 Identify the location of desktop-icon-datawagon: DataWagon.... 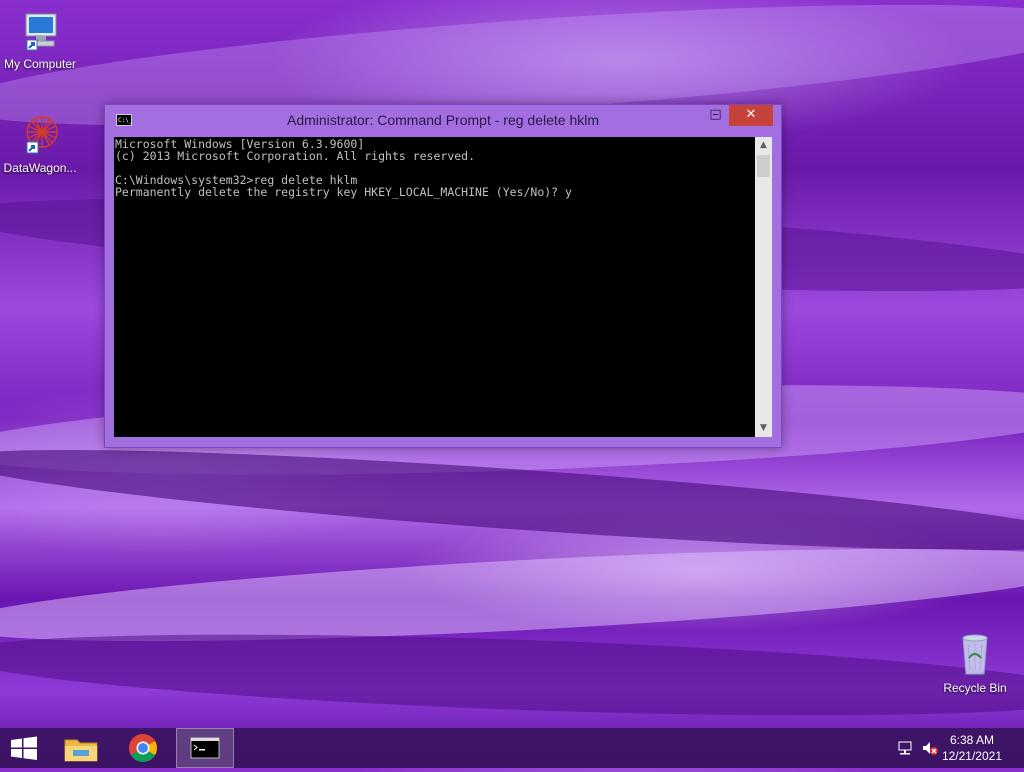
(40, 143).